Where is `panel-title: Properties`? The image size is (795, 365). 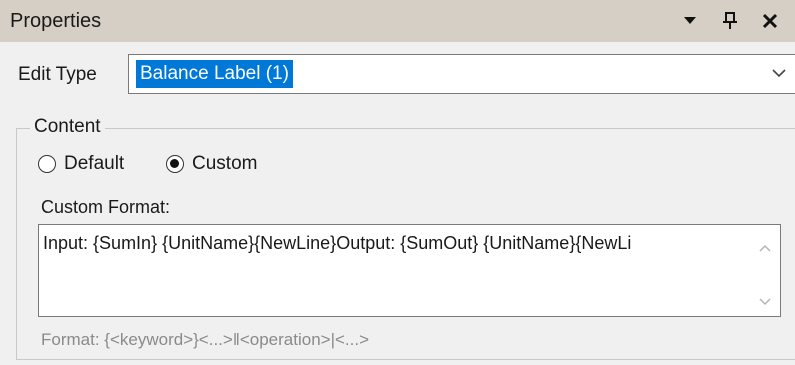 panel-title: Properties is located at coordinates (56, 20).